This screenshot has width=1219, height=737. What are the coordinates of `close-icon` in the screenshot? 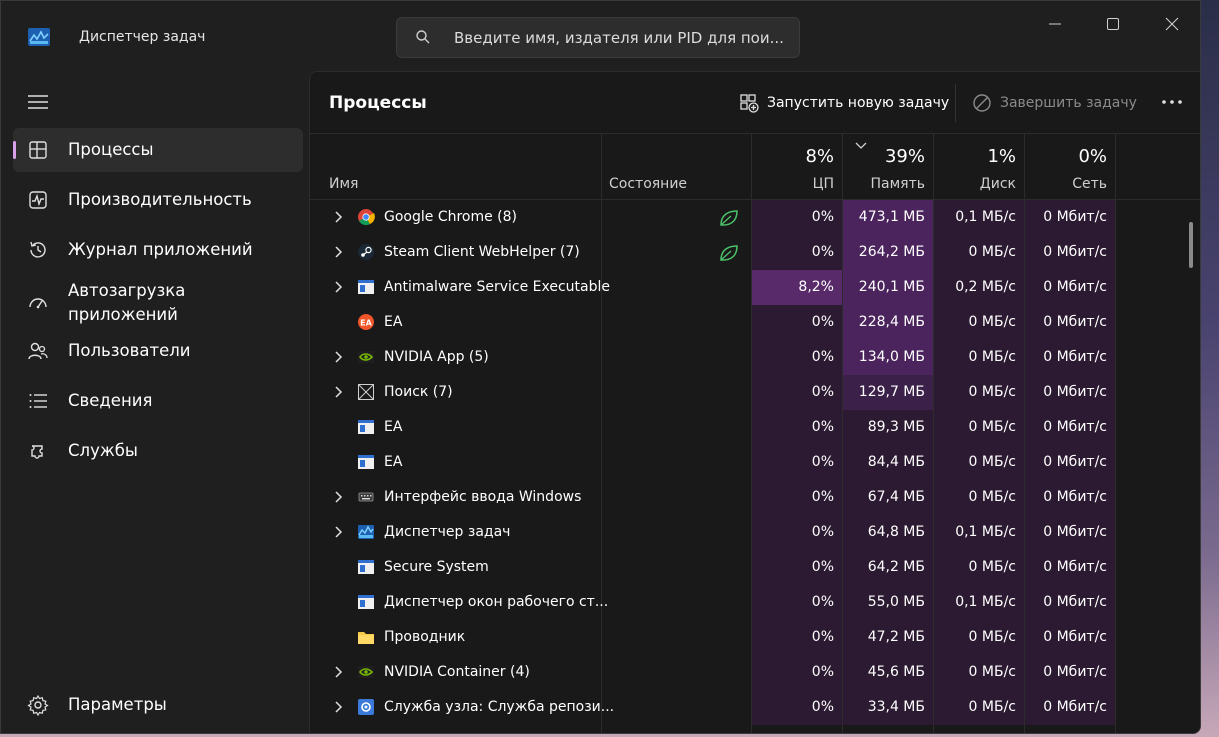 It's located at (1172, 24).